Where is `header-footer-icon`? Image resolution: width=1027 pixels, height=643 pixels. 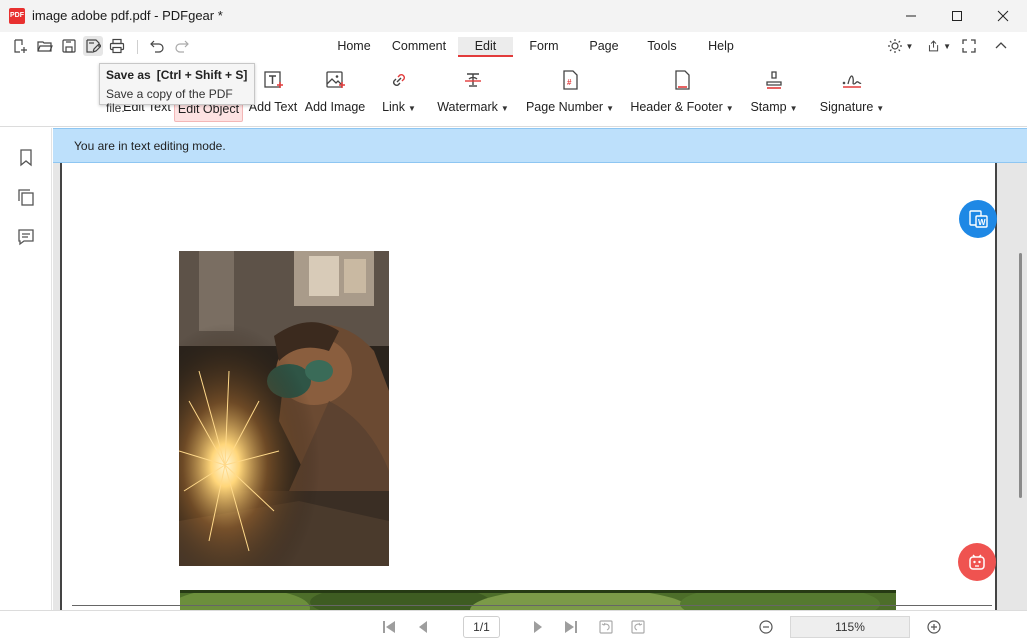 header-footer-icon is located at coordinates (682, 80).